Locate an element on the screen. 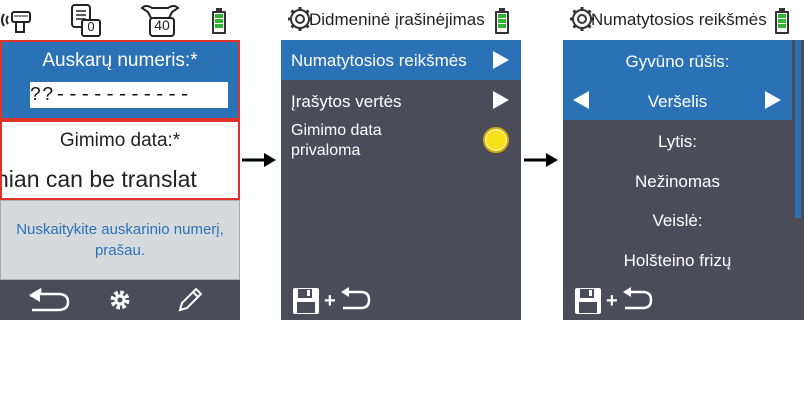  birth-date-section: Gimimo data:* nian can be translat is located at coordinates (120, 160).